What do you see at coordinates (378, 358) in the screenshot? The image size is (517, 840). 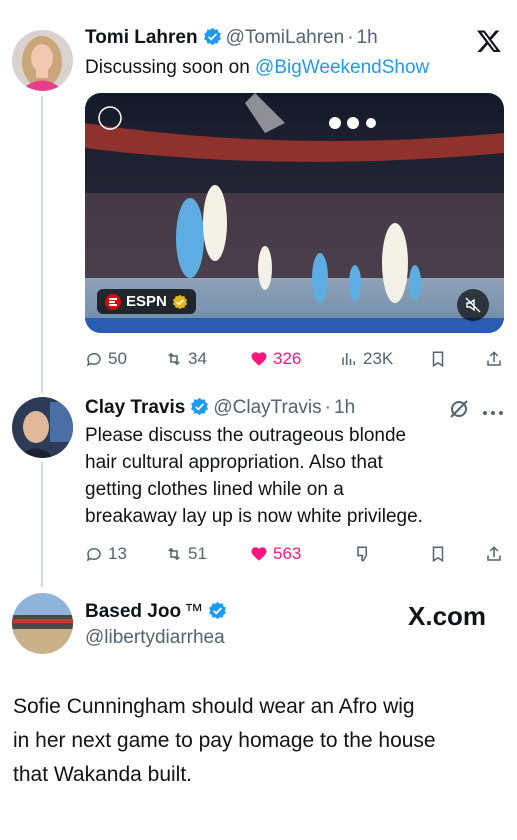 I see `views-count: 23K` at bounding box center [378, 358].